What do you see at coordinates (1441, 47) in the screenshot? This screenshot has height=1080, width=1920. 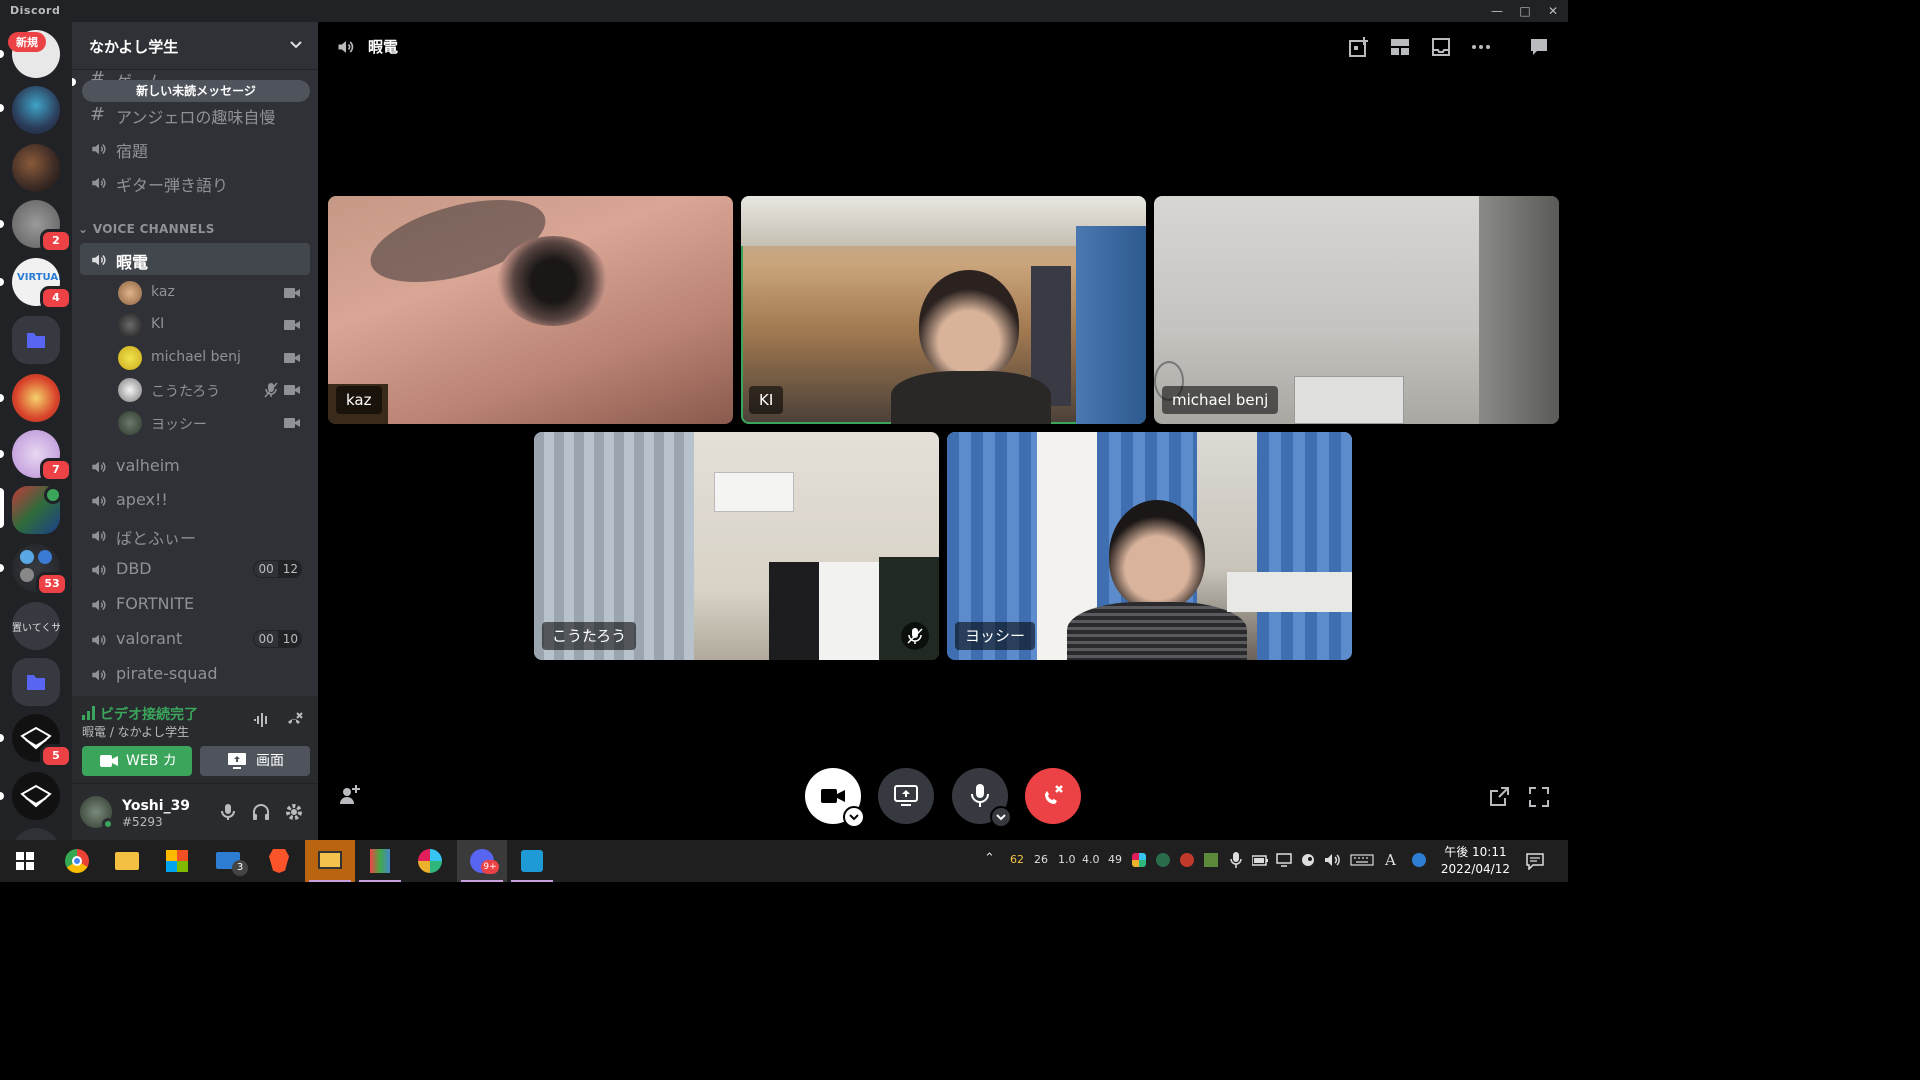 I see `inbox-icon` at bounding box center [1441, 47].